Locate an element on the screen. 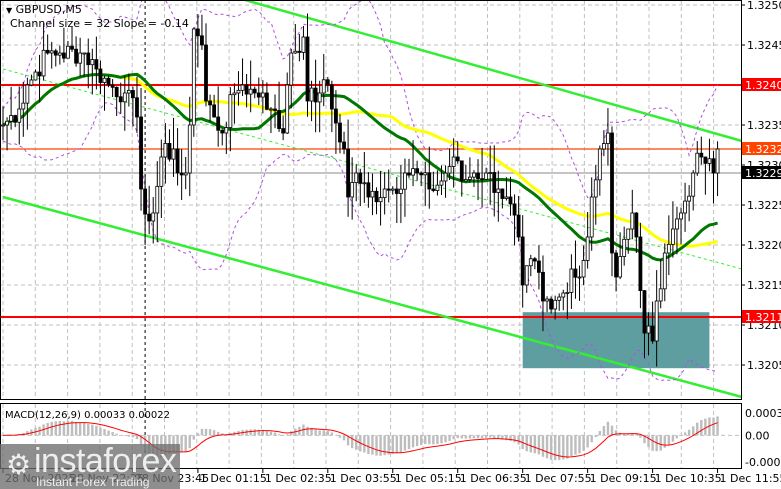 The height and width of the screenshot is (489, 781). x-tick-label: 1 Dec 07:55 is located at coordinates (558, 478).